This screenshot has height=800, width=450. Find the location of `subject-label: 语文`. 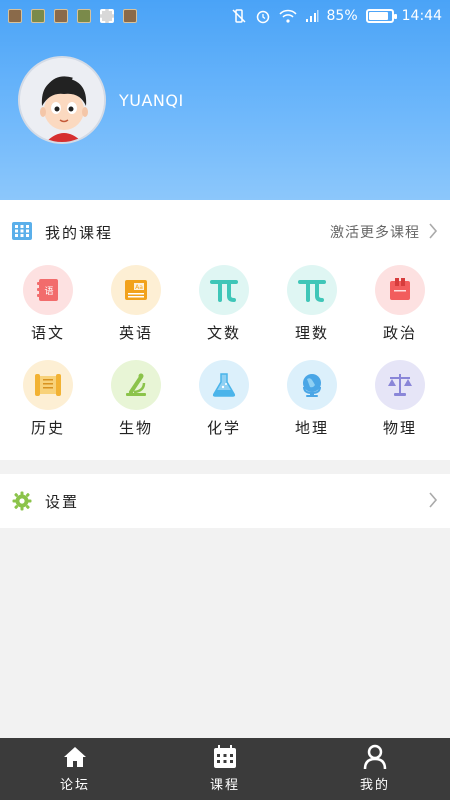

subject-label: 语文 is located at coordinates (47, 333).